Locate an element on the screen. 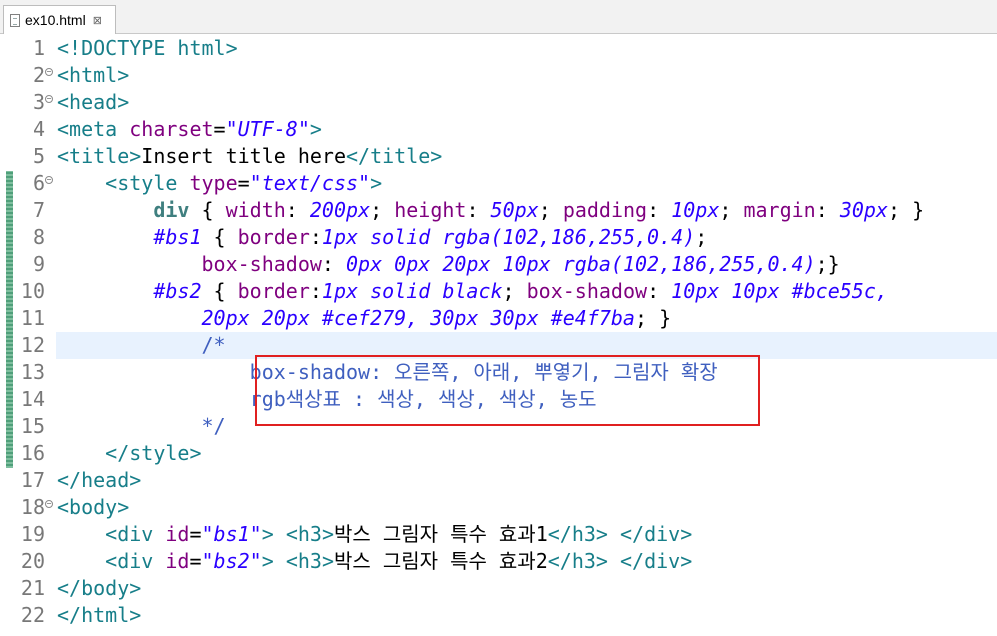 The width and height of the screenshot is (997, 636). line-number: 16 is located at coordinates (32, 453).